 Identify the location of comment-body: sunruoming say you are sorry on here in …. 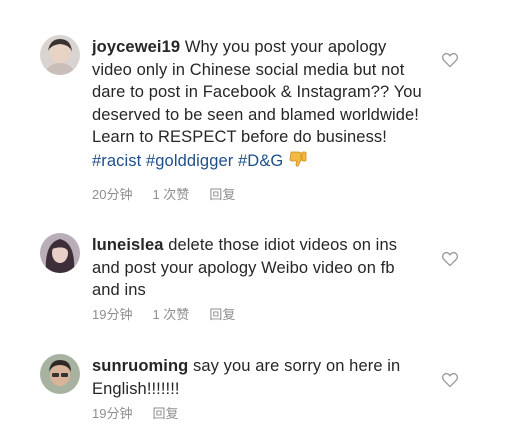
(257, 377).